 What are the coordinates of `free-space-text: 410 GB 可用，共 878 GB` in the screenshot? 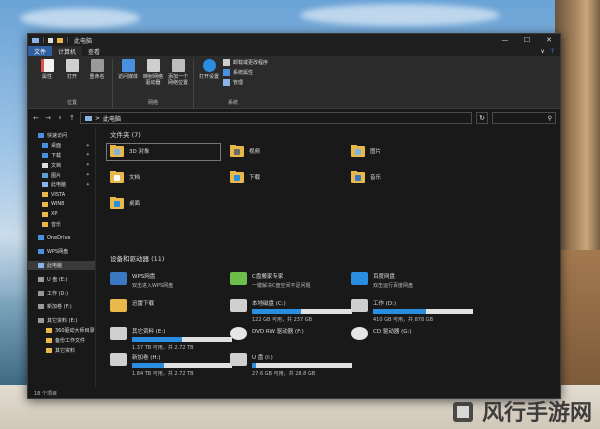 It's located at (403, 320).